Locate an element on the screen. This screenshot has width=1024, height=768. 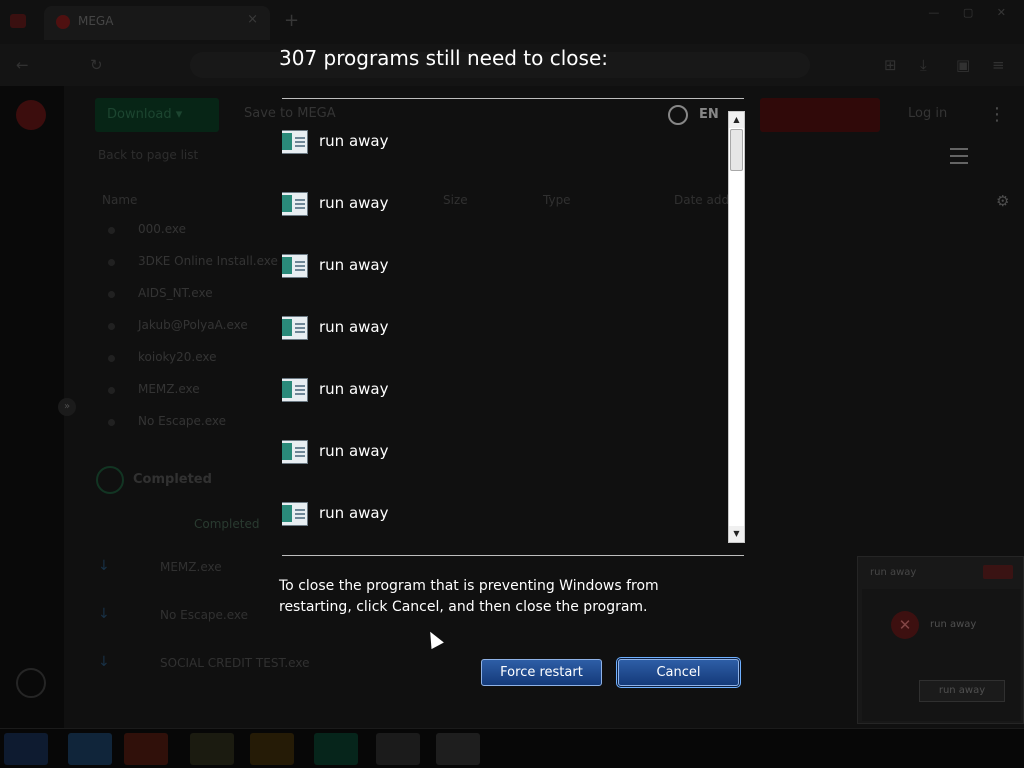
force-restart-button: Force restart is located at coordinates (541, 672).